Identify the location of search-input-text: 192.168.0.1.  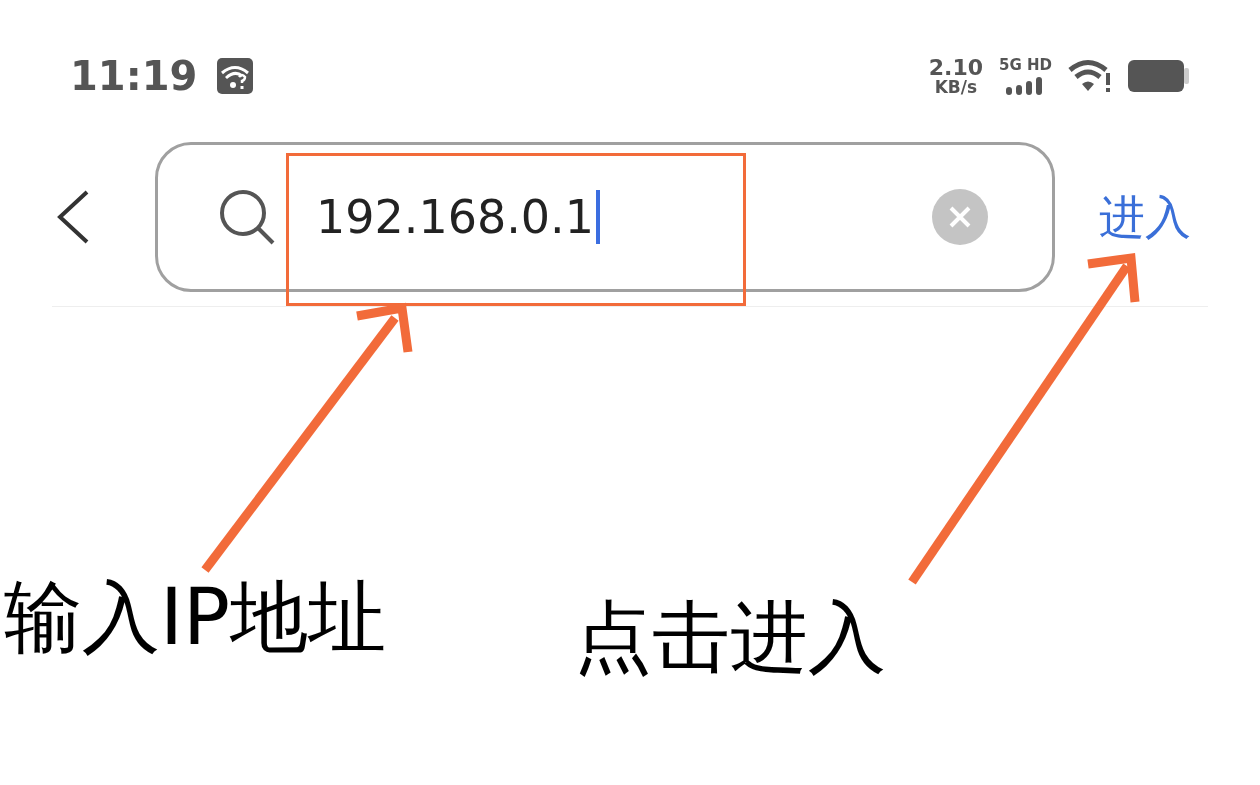
(455, 217).